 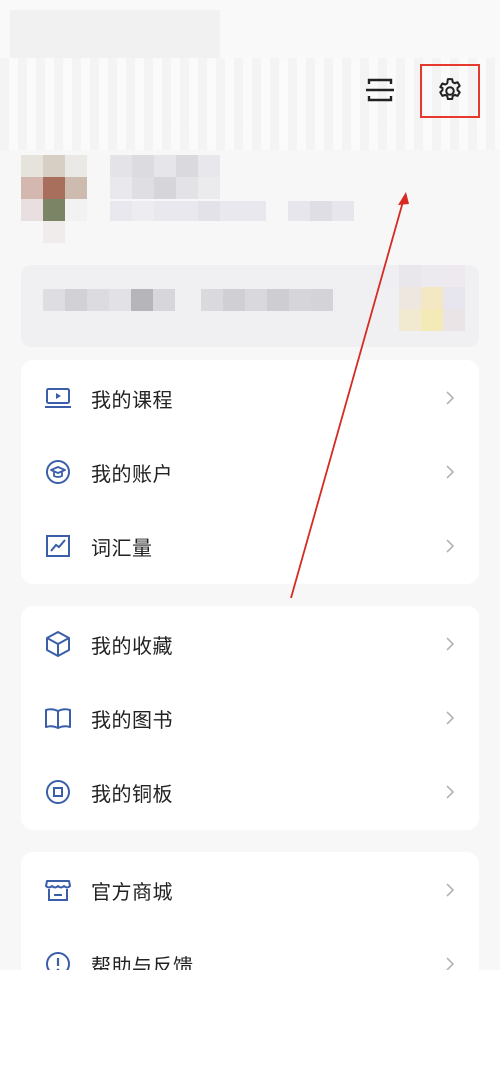 I want to click on store-icon, so click(x=58, y=890).